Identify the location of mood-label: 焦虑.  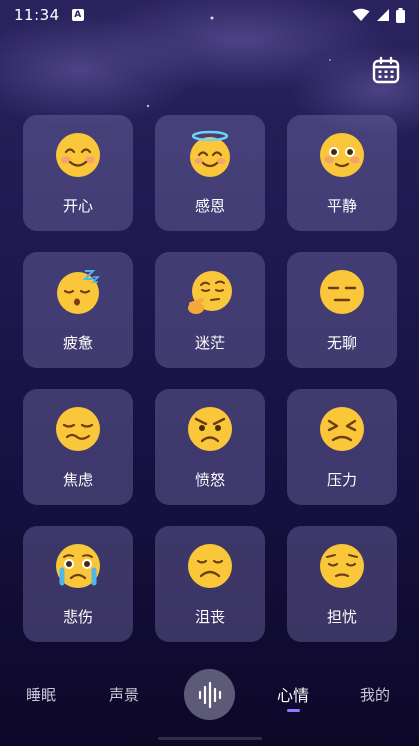
(77, 480).